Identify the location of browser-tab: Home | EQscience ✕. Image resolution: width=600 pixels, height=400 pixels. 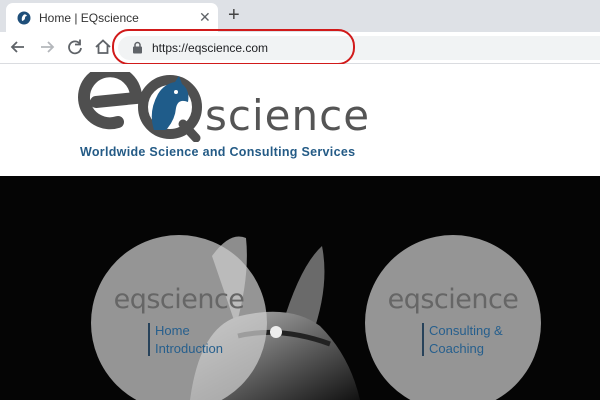
(112, 17).